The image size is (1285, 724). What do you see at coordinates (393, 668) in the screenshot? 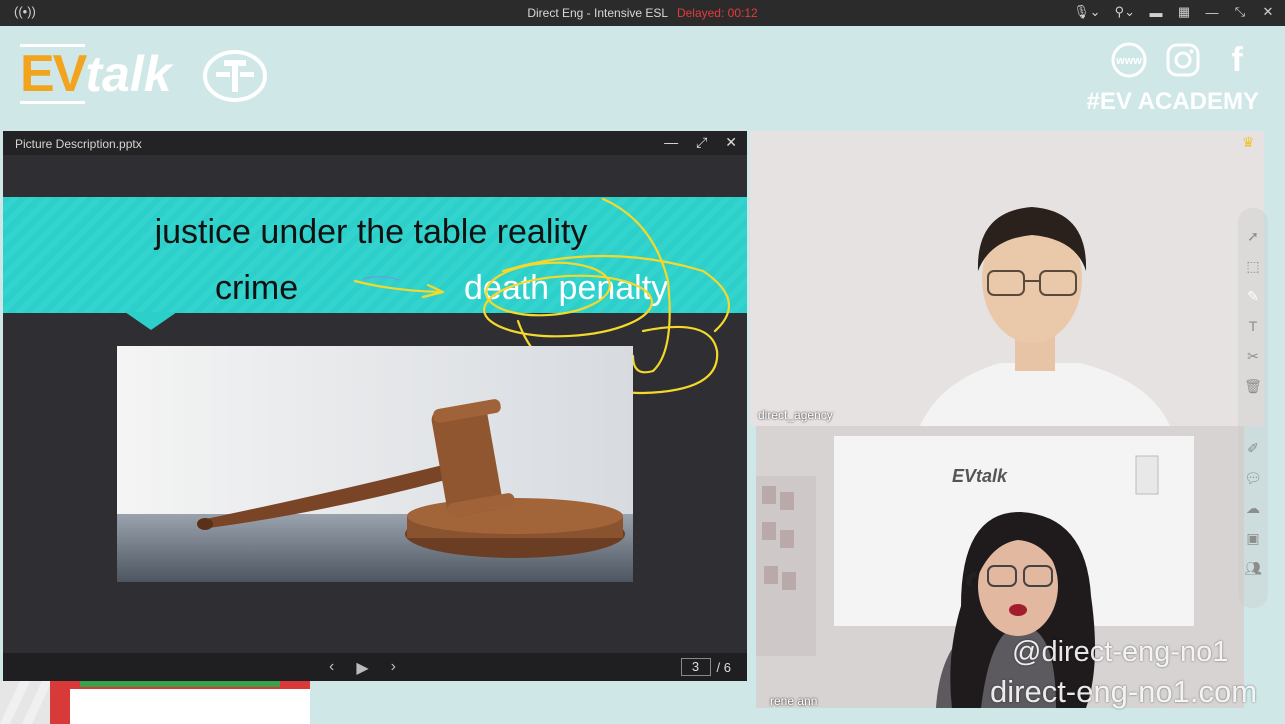
I see `next-slide-icon: ›` at bounding box center [393, 668].